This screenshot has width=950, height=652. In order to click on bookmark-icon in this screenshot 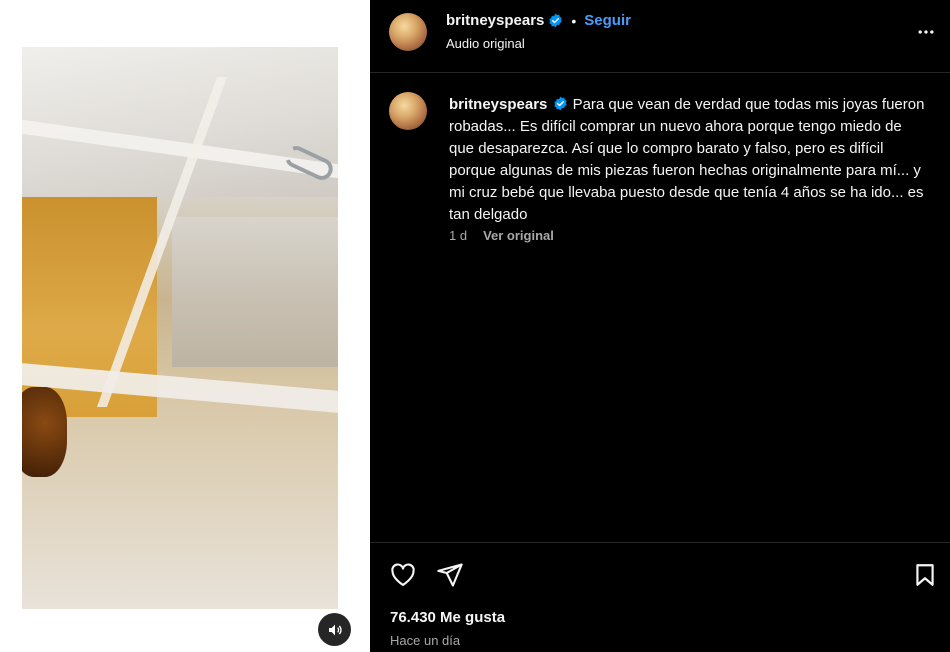, I will do `click(925, 575)`.